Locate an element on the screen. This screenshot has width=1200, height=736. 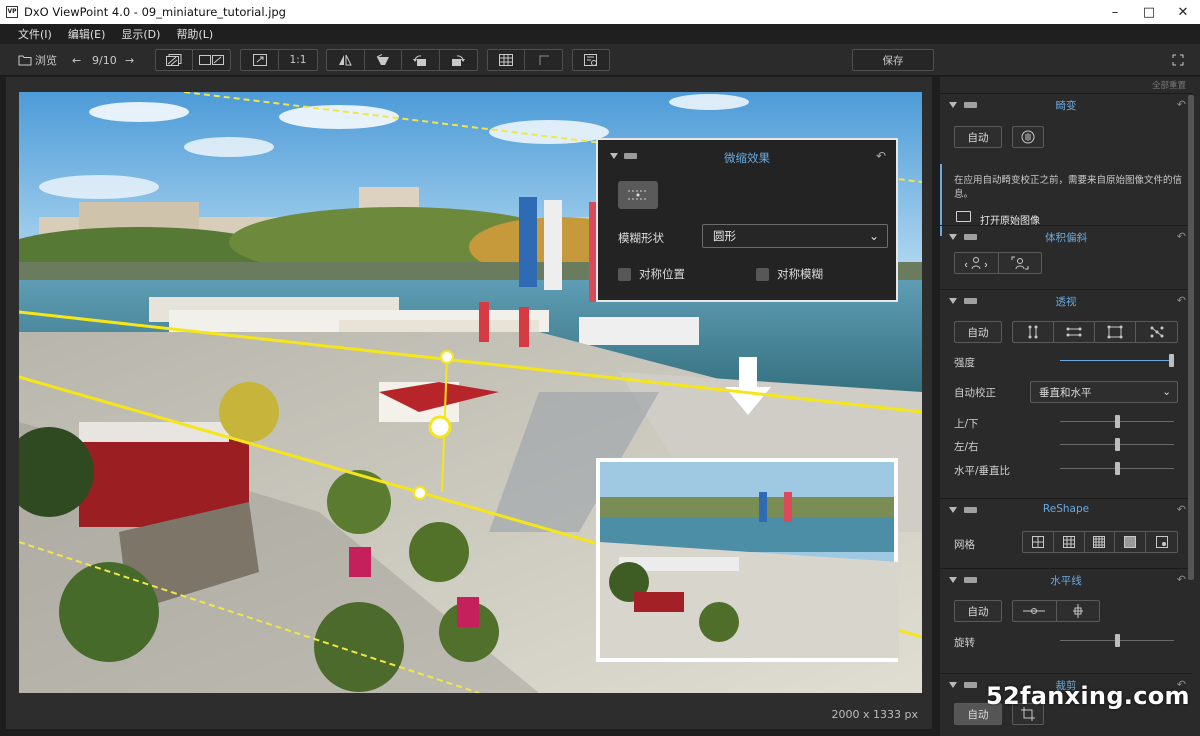
menu-view: 显示(D) is located at coordinates (140, 34).